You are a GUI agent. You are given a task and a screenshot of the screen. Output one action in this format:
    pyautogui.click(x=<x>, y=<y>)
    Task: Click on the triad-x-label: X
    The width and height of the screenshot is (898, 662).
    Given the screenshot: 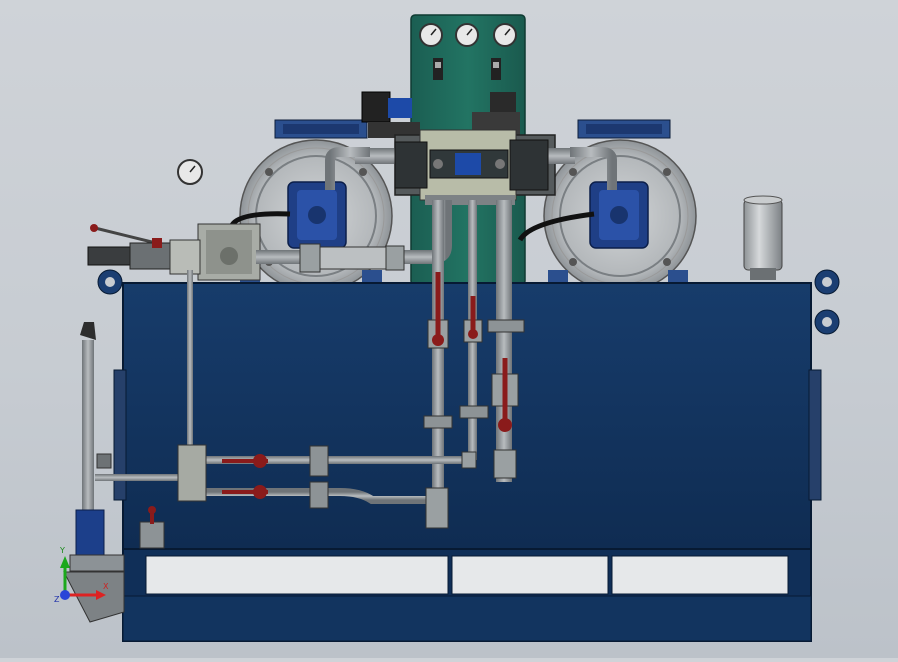 What is the action you would take?
    pyautogui.click(x=106, y=586)
    